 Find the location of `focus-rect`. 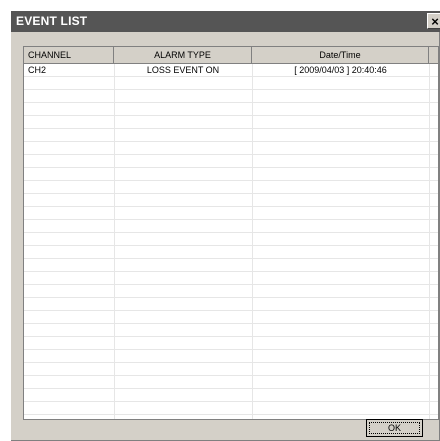

focus-rect is located at coordinates (394, 428).